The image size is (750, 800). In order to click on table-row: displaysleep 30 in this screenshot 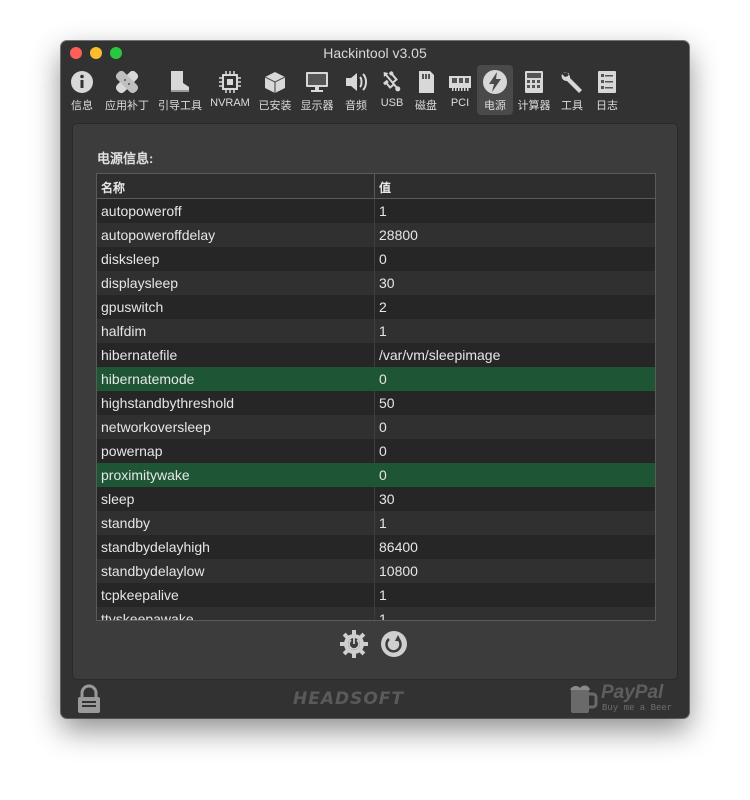, I will do `click(376, 283)`.